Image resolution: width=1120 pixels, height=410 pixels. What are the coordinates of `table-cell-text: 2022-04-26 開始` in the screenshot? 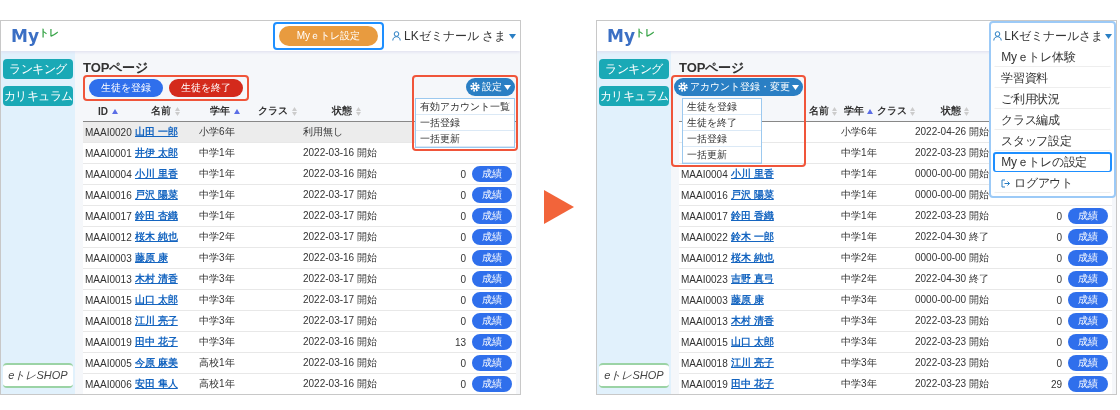 It's located at (952, 132).